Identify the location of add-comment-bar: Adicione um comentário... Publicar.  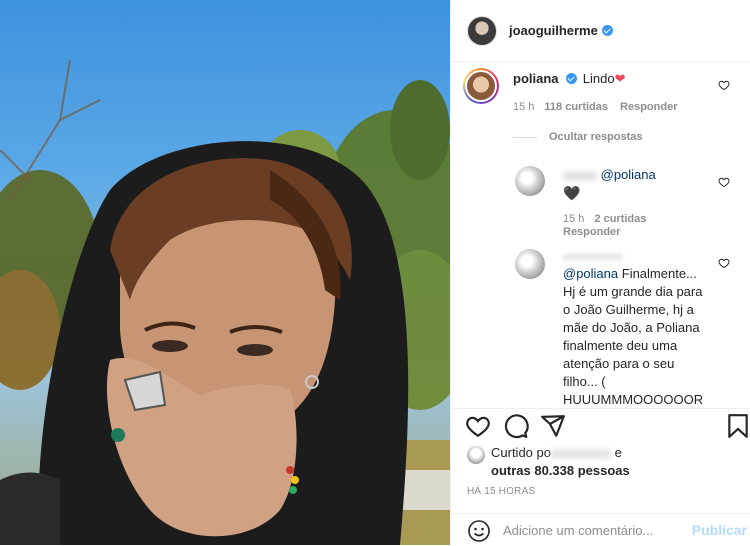
(600, 529).